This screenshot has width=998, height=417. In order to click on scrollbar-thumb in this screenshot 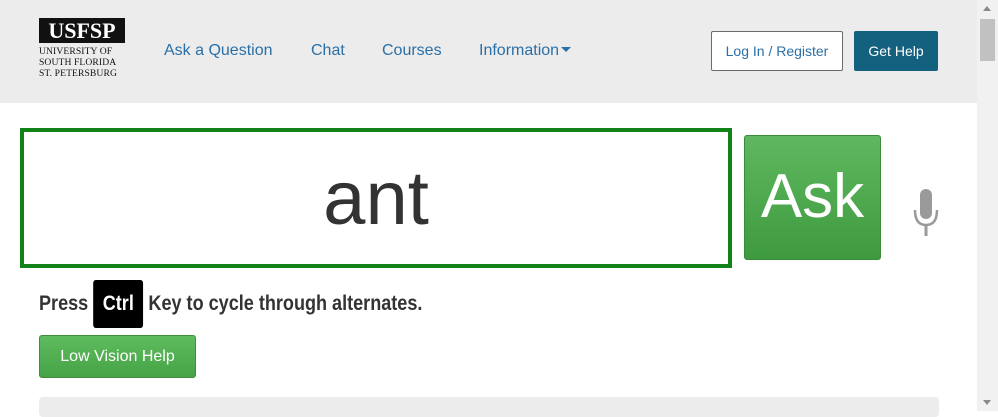, I will do `click(987, 40)`.